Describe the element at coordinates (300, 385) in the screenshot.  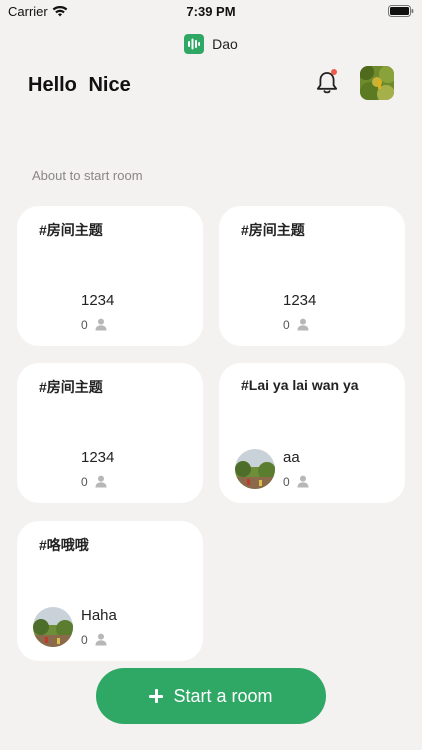
I see `room-topic: #Lai ya lai wan ya` at that location.